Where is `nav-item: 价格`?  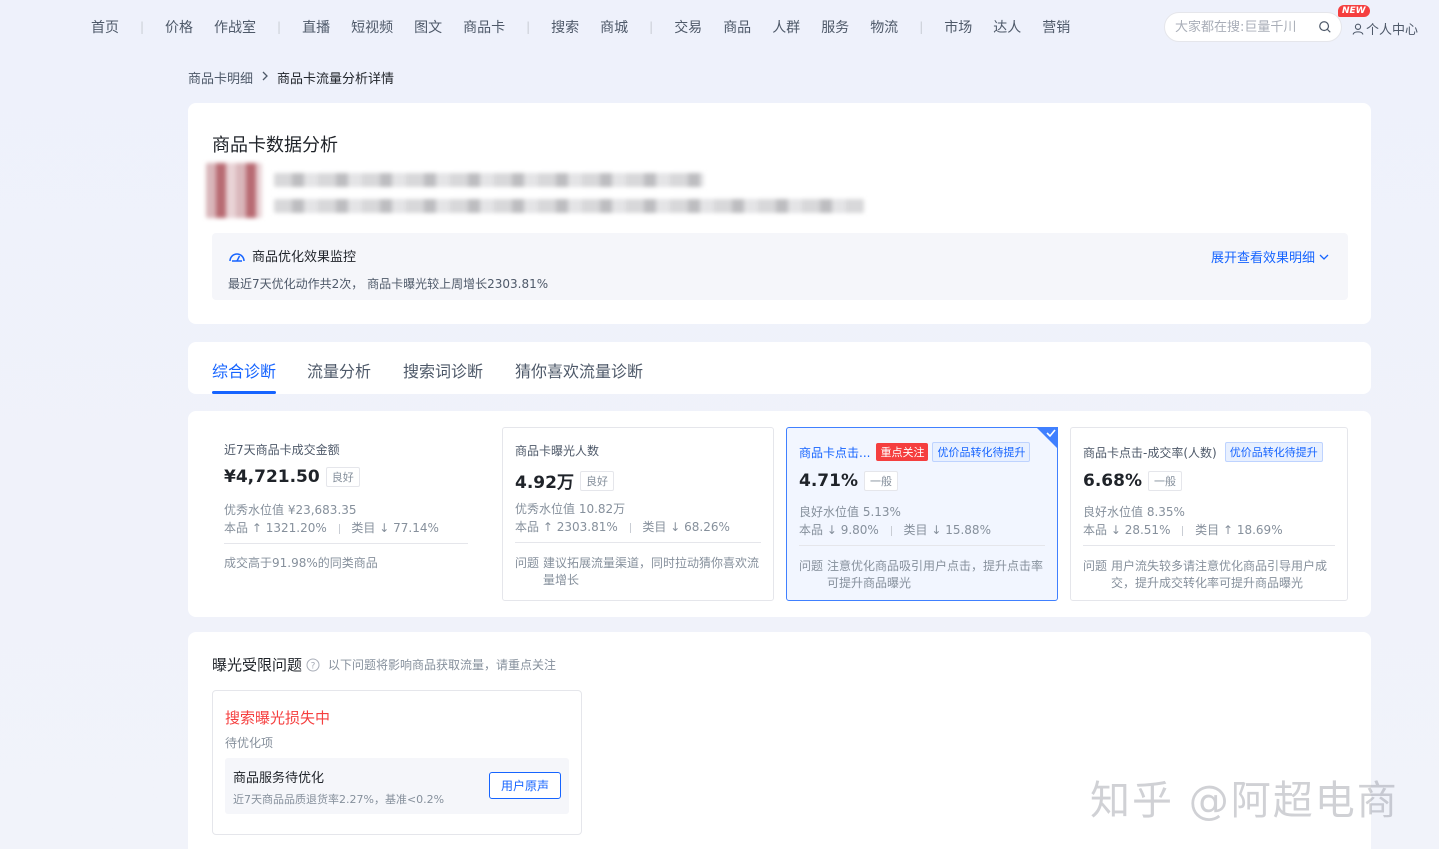
nav-item: 价格 is located at coordinates (179, 27).